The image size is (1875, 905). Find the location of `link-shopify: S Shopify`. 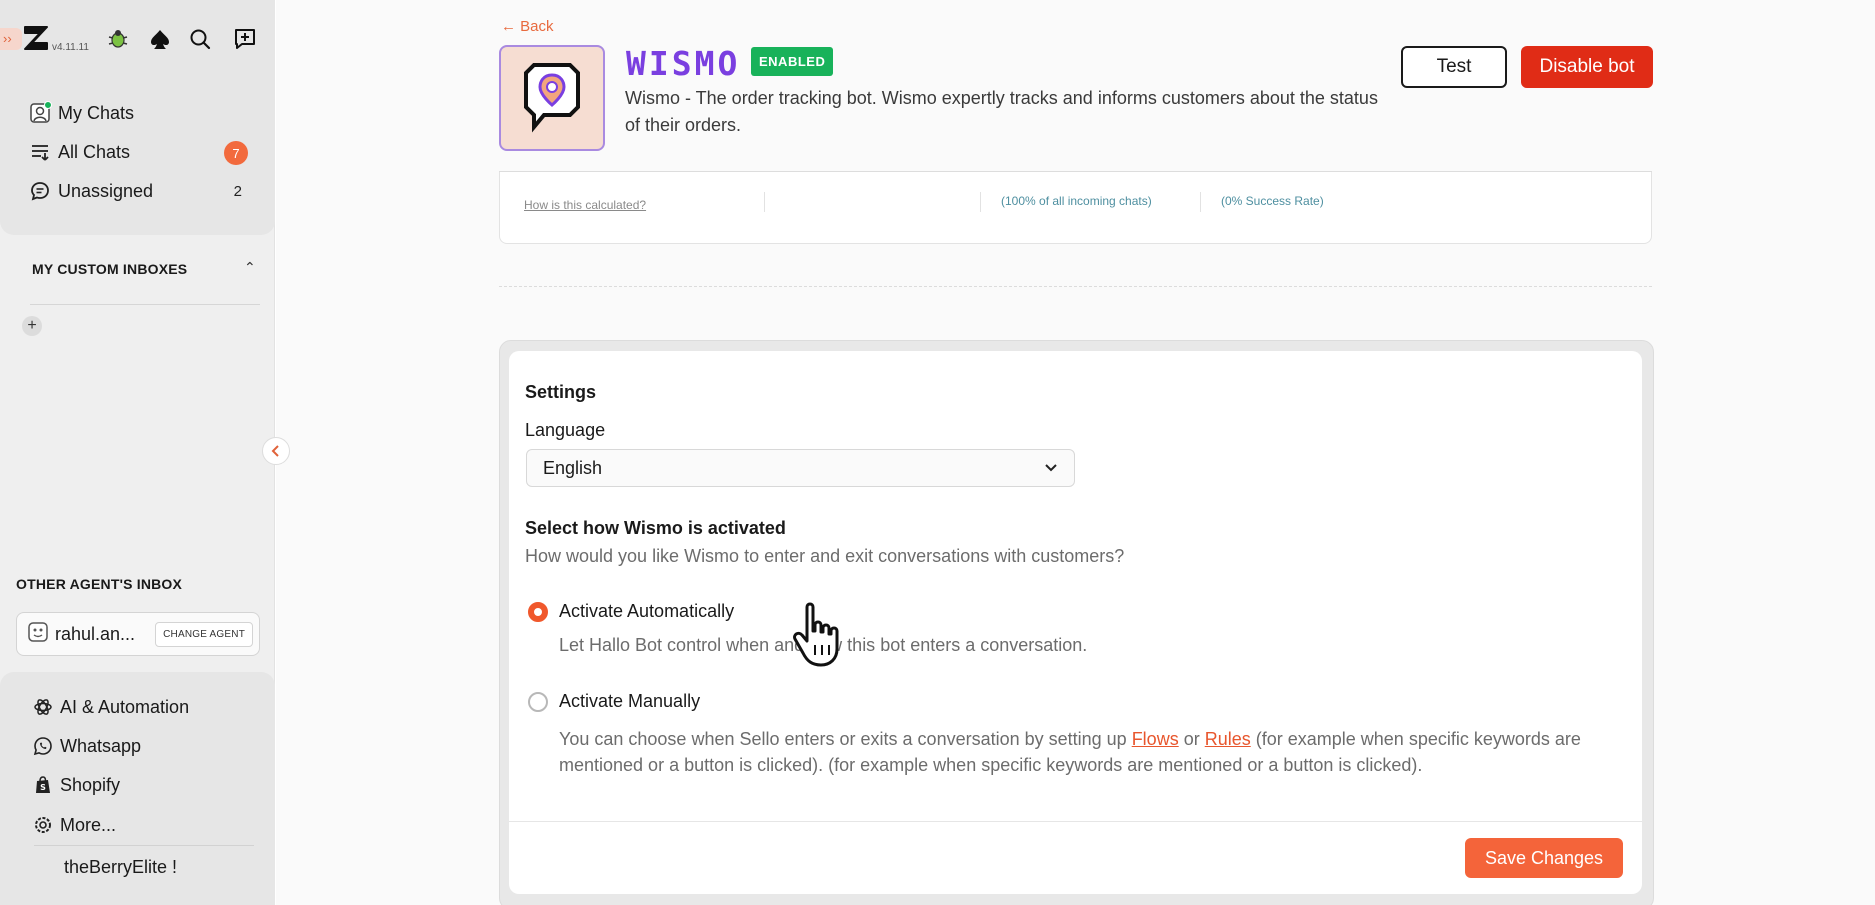

link-shopify: S Shopify is located at coordinates (76, 785).